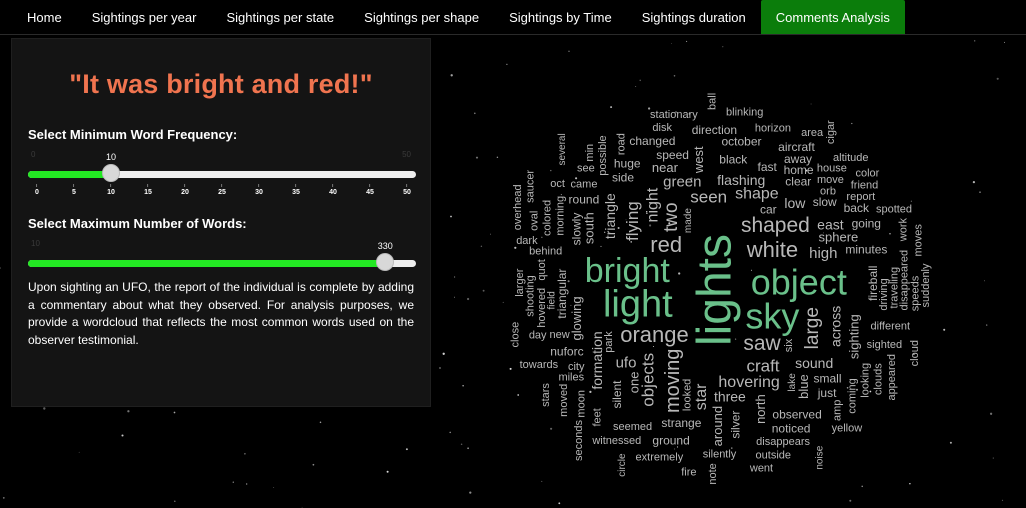 This screenshot has width=1026, height=508. Describe the element at coordinates (857, 208) in the screenshot. I see `wordcloud-word: back` at that location.